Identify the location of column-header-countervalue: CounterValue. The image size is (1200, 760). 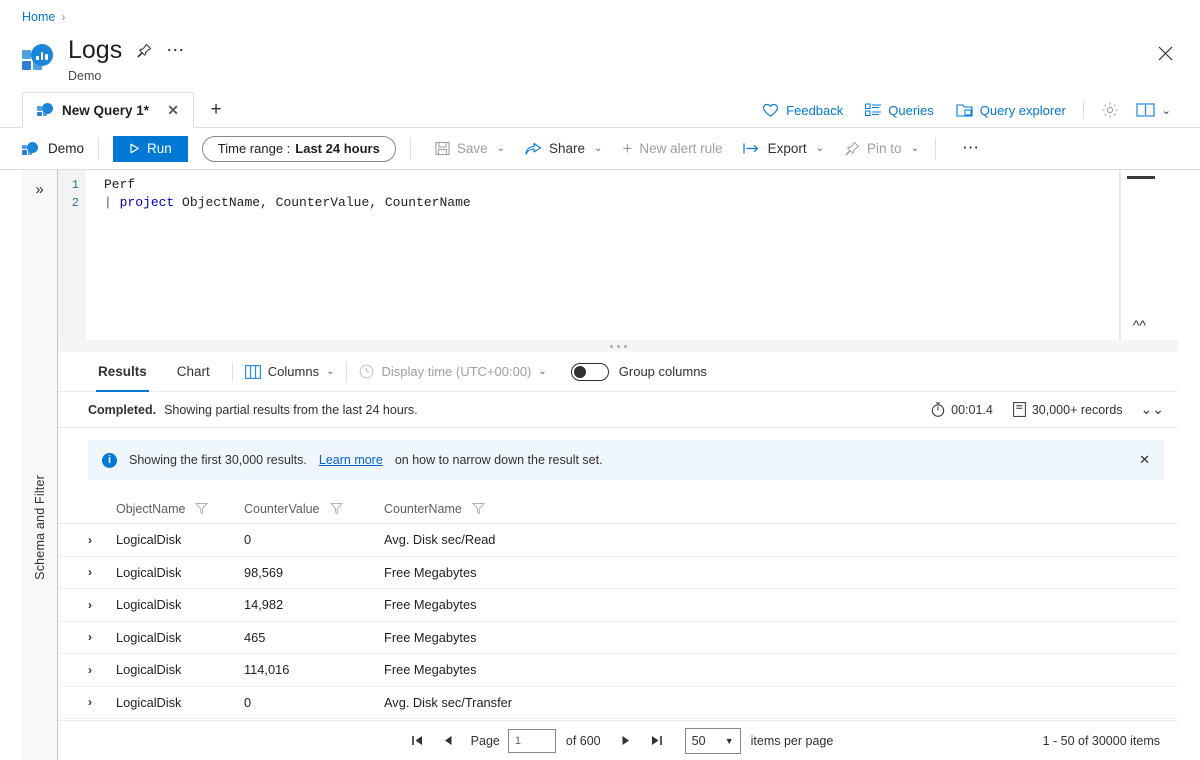
(314, 509).